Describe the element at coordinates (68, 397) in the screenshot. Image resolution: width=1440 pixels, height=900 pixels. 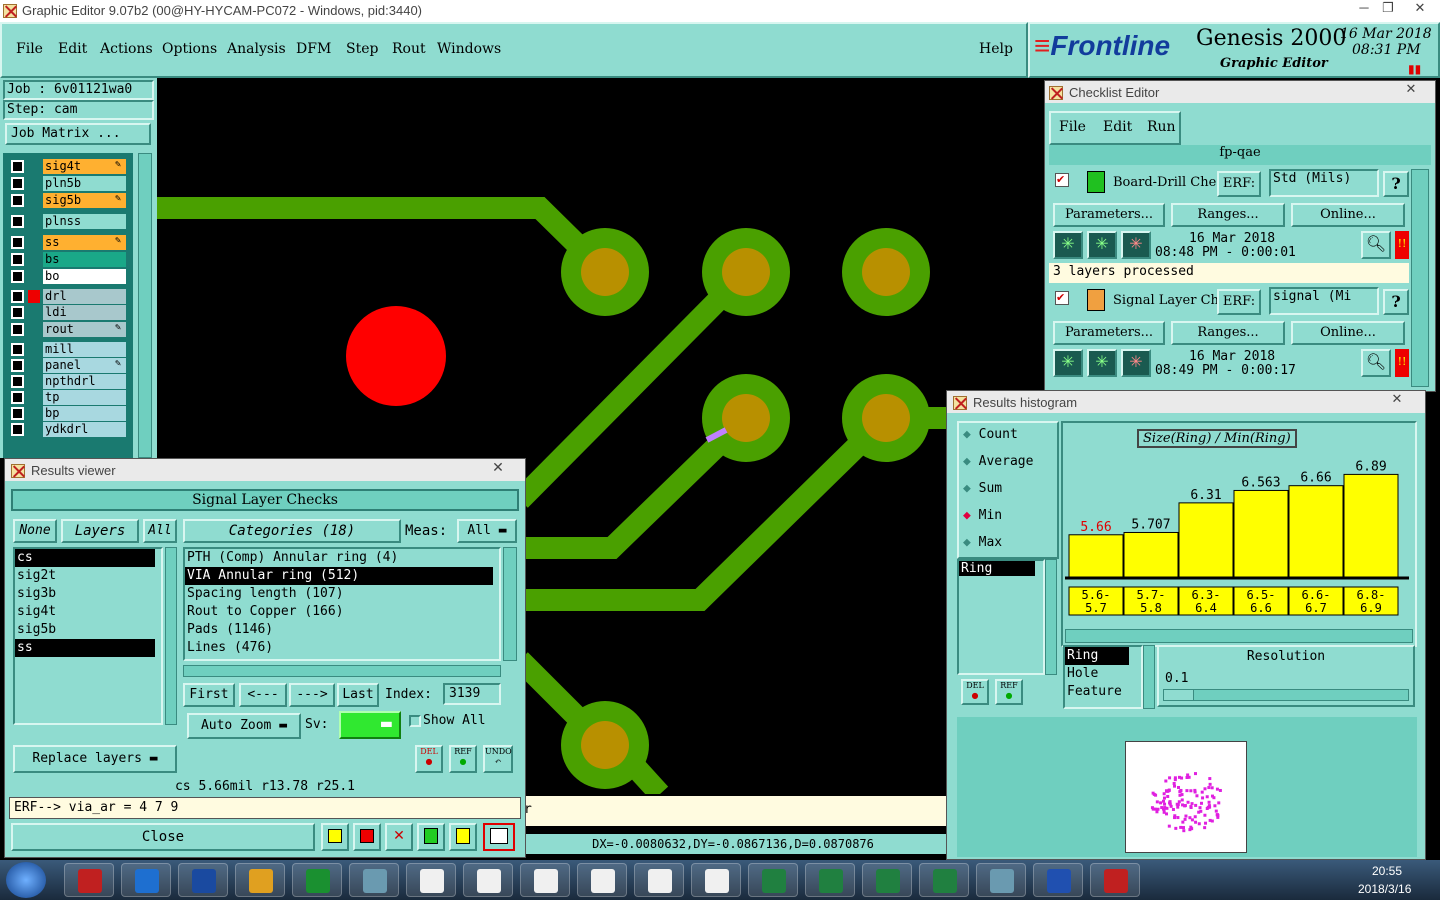
I see `layer-row: tp` at that location.